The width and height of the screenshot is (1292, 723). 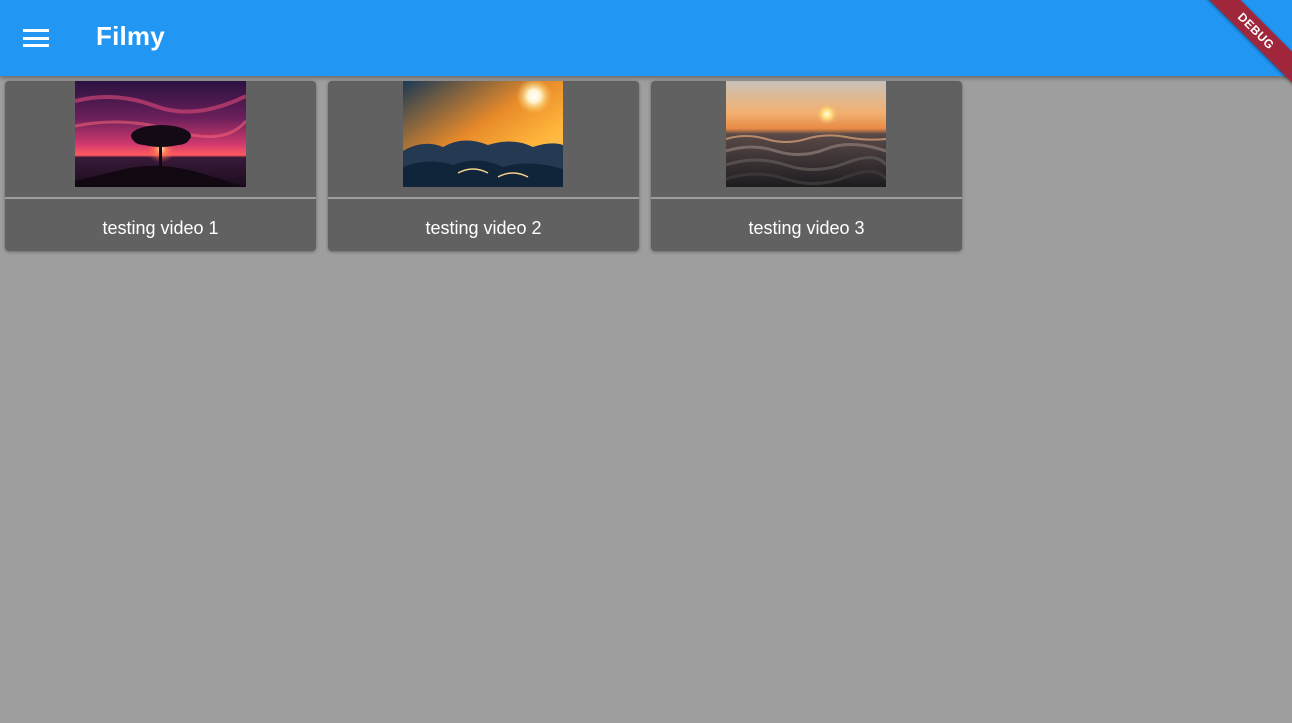 I want to click on video-title: testing video 3, so click(x=806, y=228).